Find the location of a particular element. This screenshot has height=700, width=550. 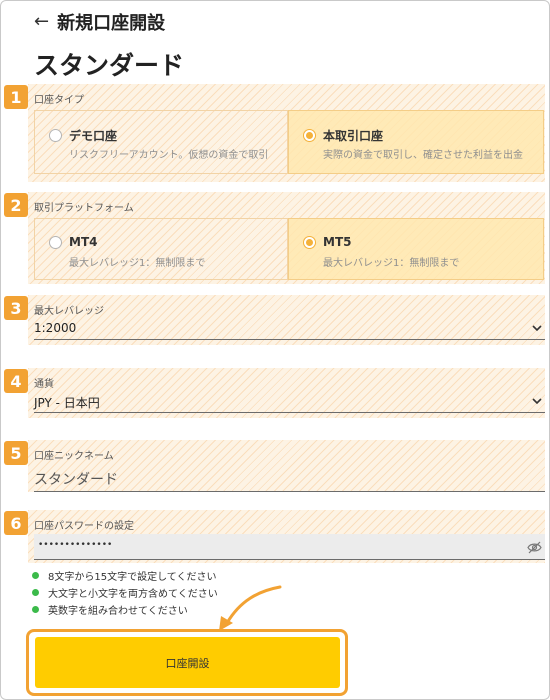

password-rule: 大文字と小文字を両方含めてください is located at coordinates (125, 592).